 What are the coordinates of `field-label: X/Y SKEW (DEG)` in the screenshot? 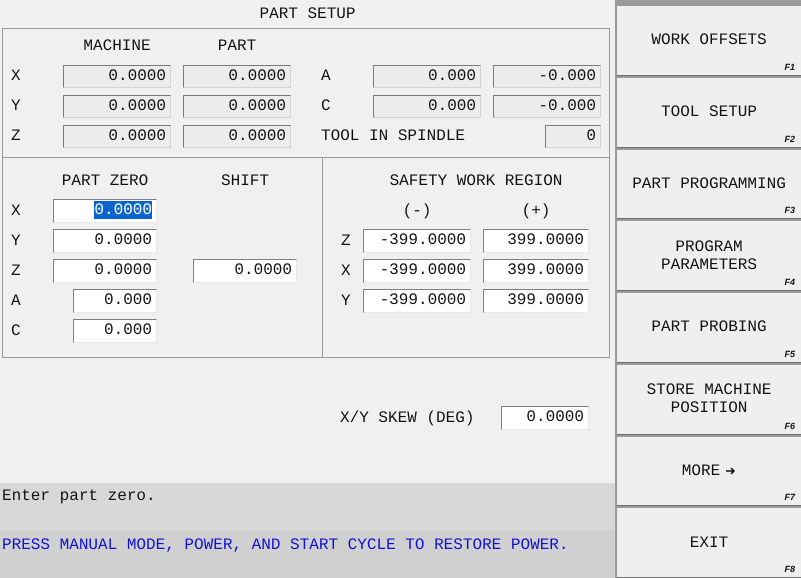 It's located at (408, 418).